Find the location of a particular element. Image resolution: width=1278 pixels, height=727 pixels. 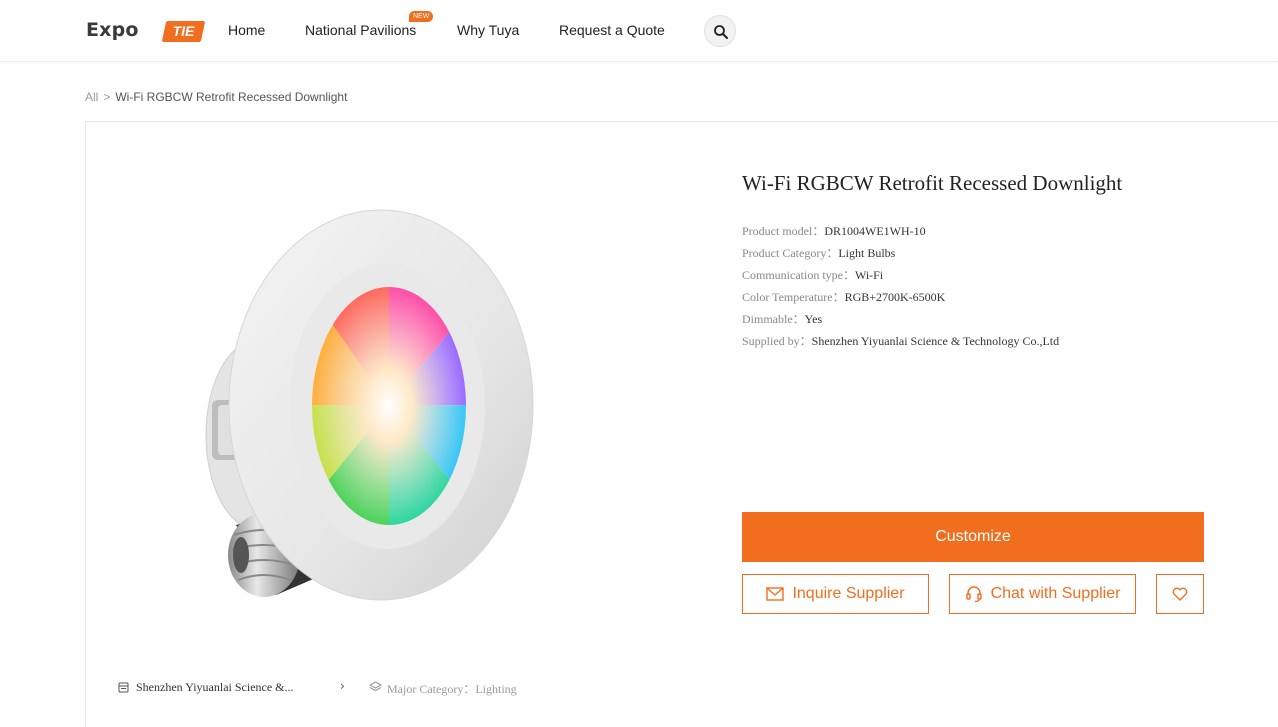

spec-value: DR1004WE1WH-10 is located at coordinates (875, 231).